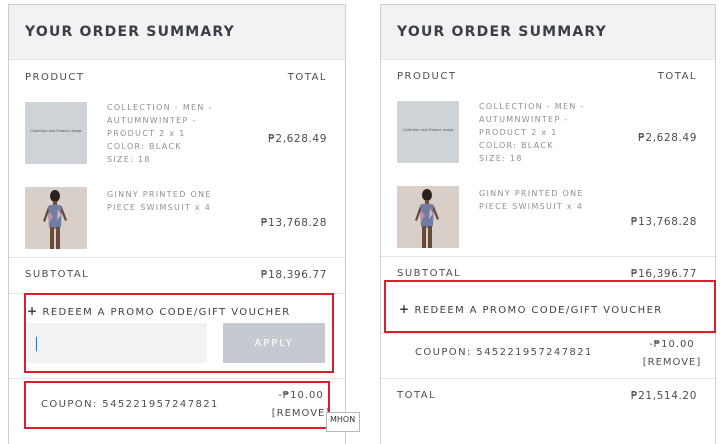  What do you see at coordinates (293, 275) in the screenshot?
I see `subtotal-value: ₱18,396.77` at bounding box center [293, 275].